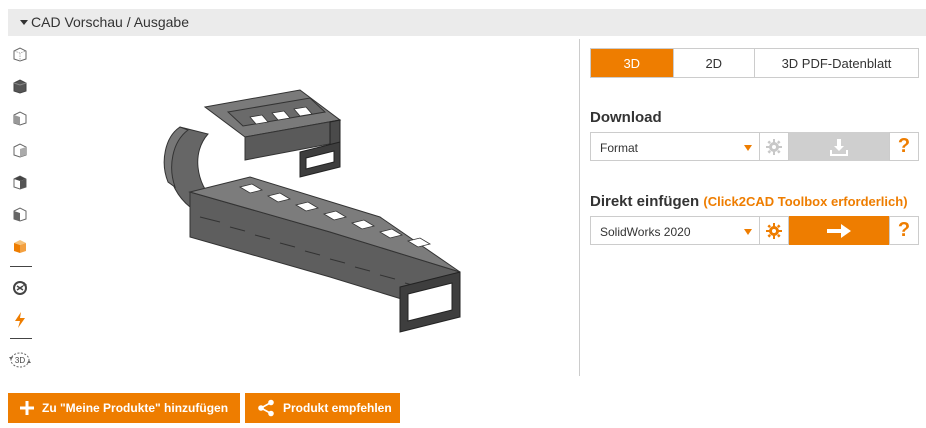 The height and width of the screenshot is (428, 926). What do you see at coordinates (20, 54) in the screenshot?
I see `view-iso-wireframe-icon` at bounding box center [20, 54].